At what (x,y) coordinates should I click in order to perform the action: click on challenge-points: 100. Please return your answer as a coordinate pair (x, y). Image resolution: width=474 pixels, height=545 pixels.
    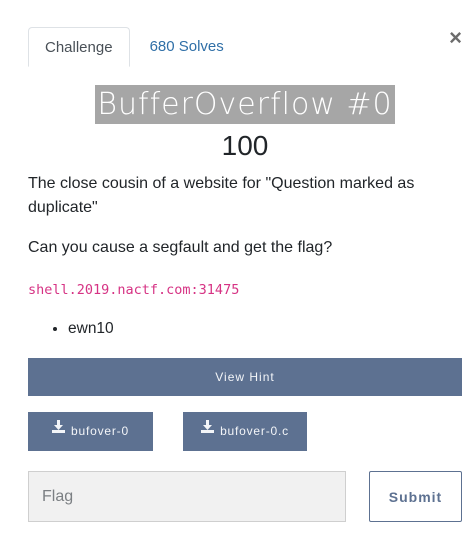
    Looking at the image, I should click on (245, 145).